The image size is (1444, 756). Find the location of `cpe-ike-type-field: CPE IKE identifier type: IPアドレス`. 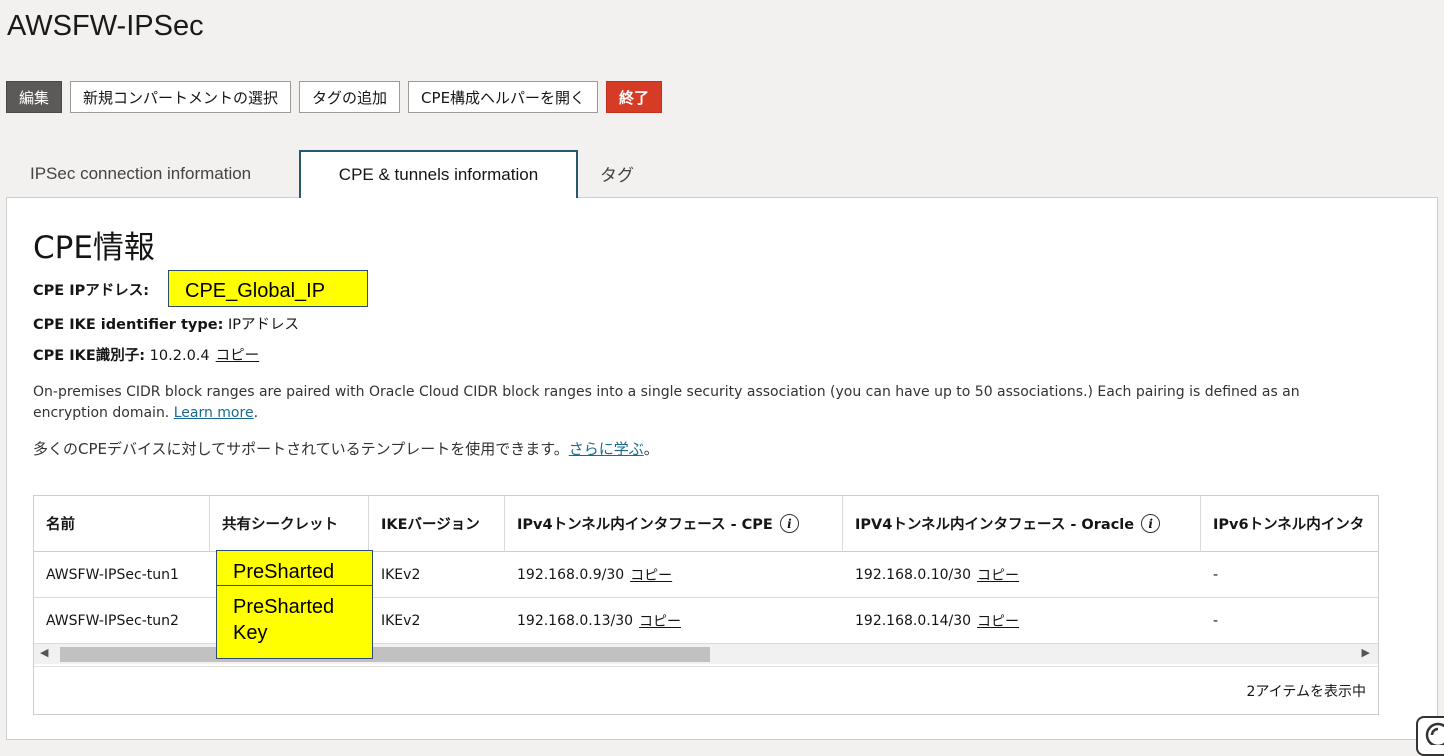

cpe-ike-type-field: CPE IKE identifier type: IPアドレス is located at coordinates (166, 323).